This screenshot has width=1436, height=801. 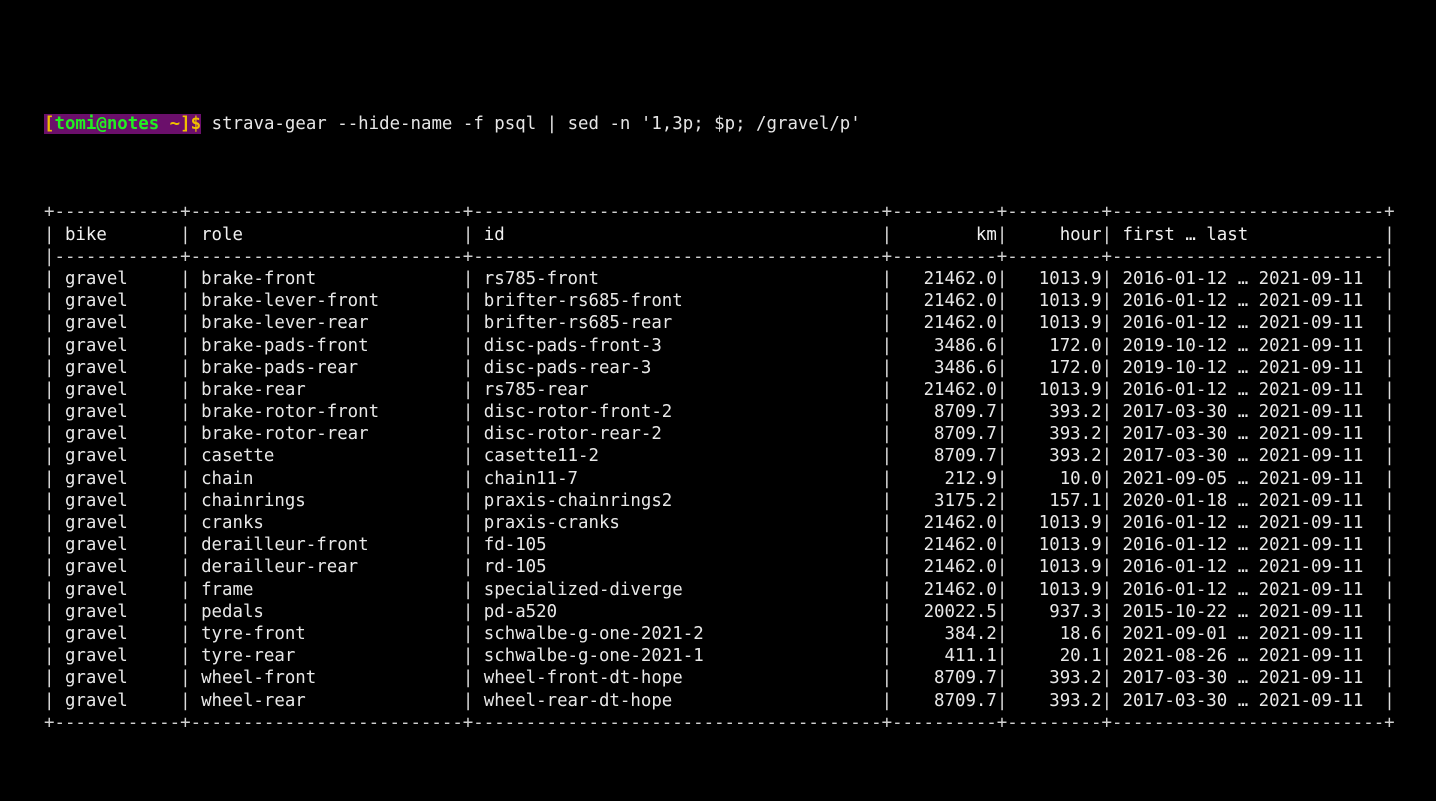 What do you see at coordinates (682, 500) in the screenshot?
I see `table-cell: praxis-chainrings2` at bounding box center [682, 500].